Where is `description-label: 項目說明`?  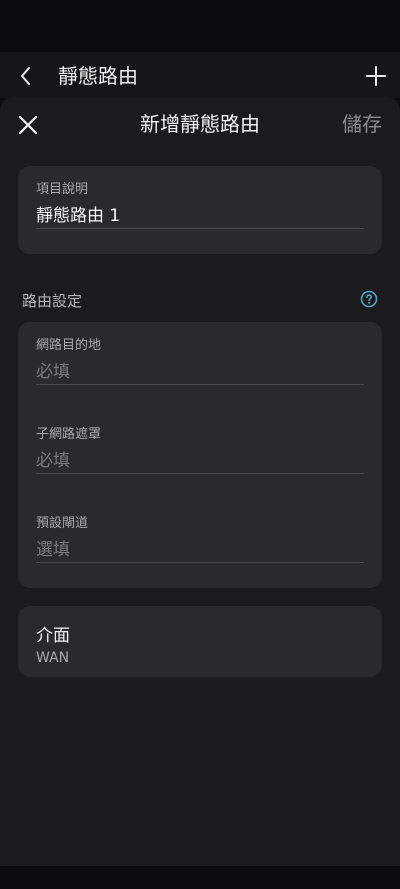
description-label: 項目說明 is located at coordinates (62, 189).